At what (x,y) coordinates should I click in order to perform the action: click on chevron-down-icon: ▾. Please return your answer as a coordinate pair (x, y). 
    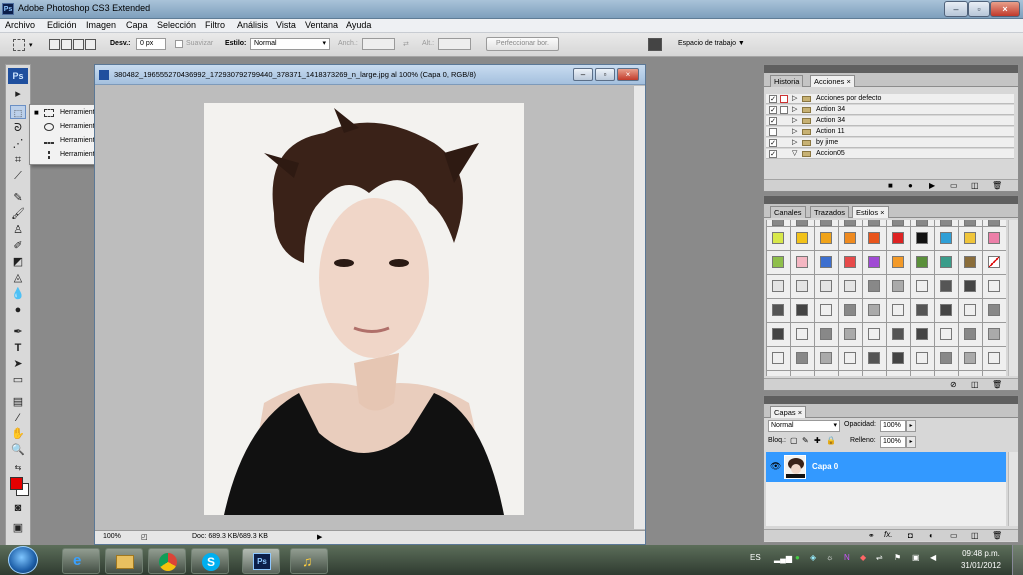
    Looking at the image, I should click on (31, 45).